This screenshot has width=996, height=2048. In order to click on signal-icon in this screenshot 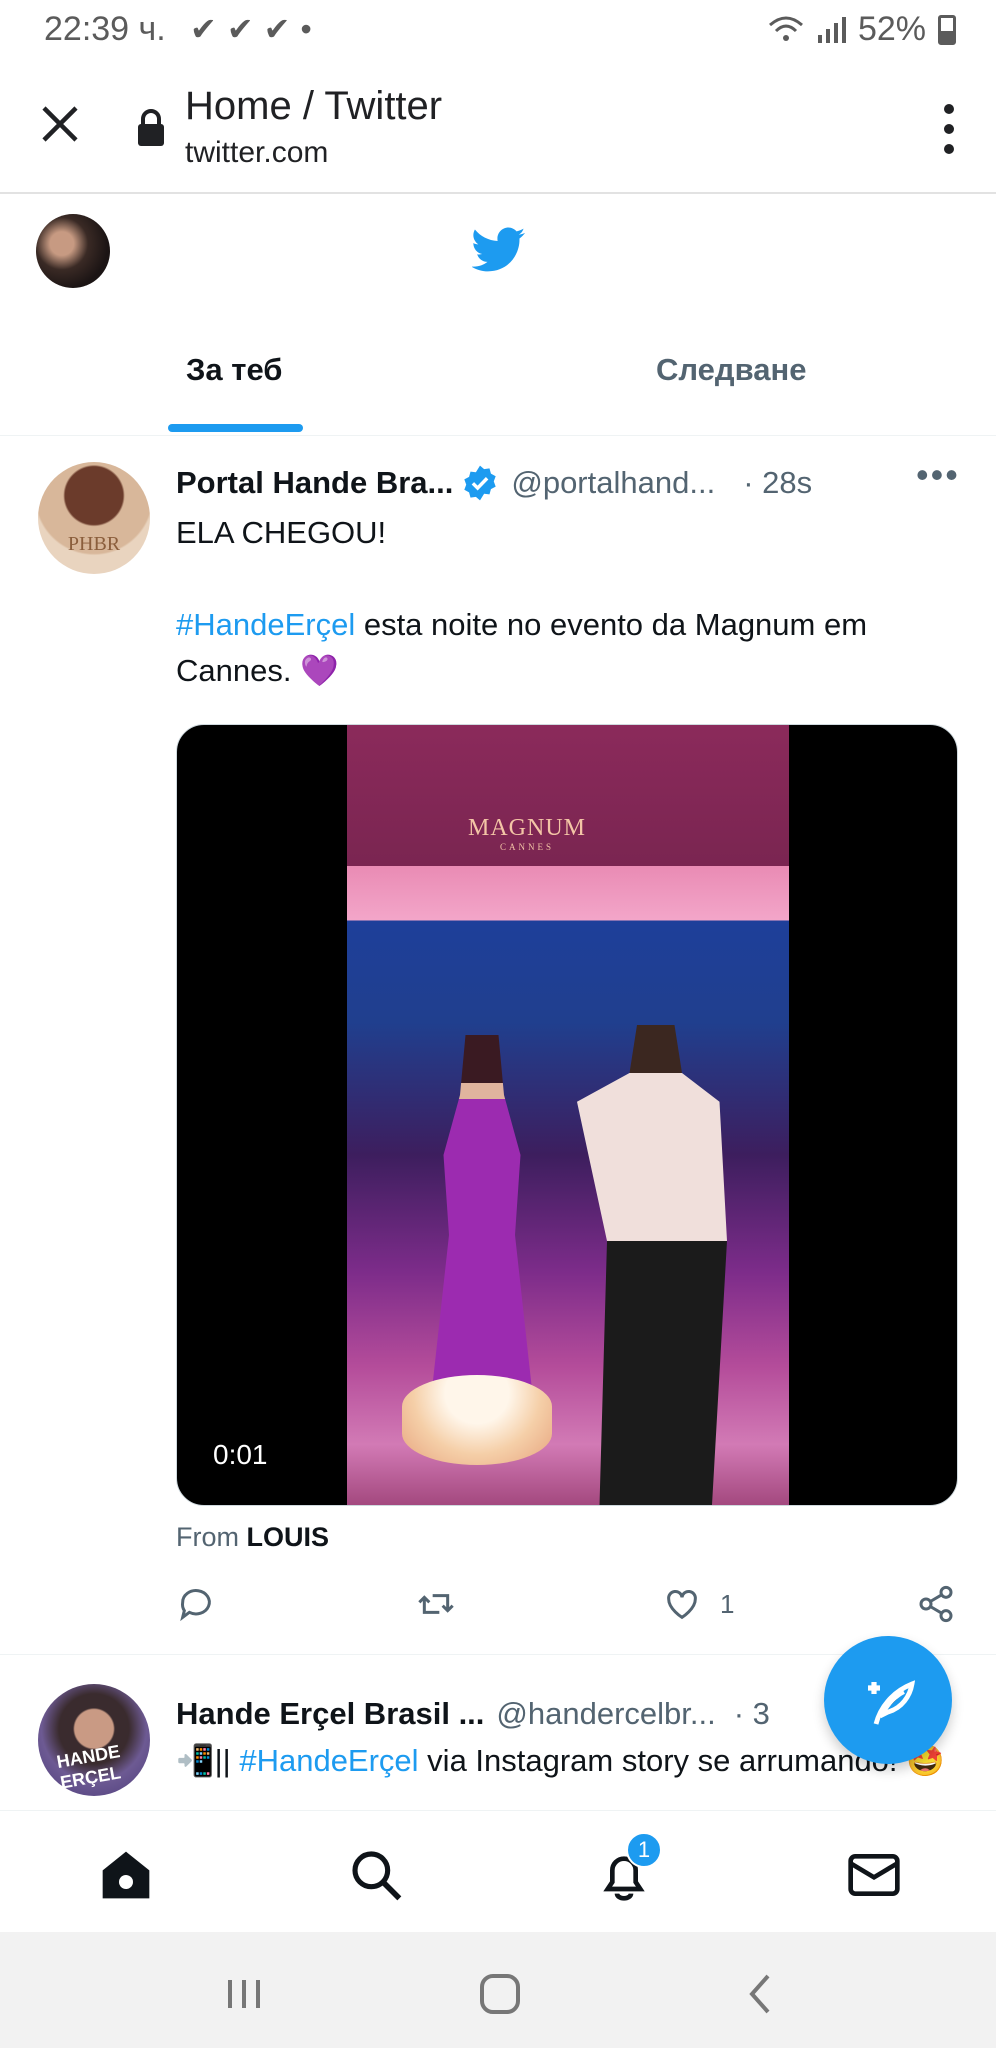, I will do `click(831, 29)`.